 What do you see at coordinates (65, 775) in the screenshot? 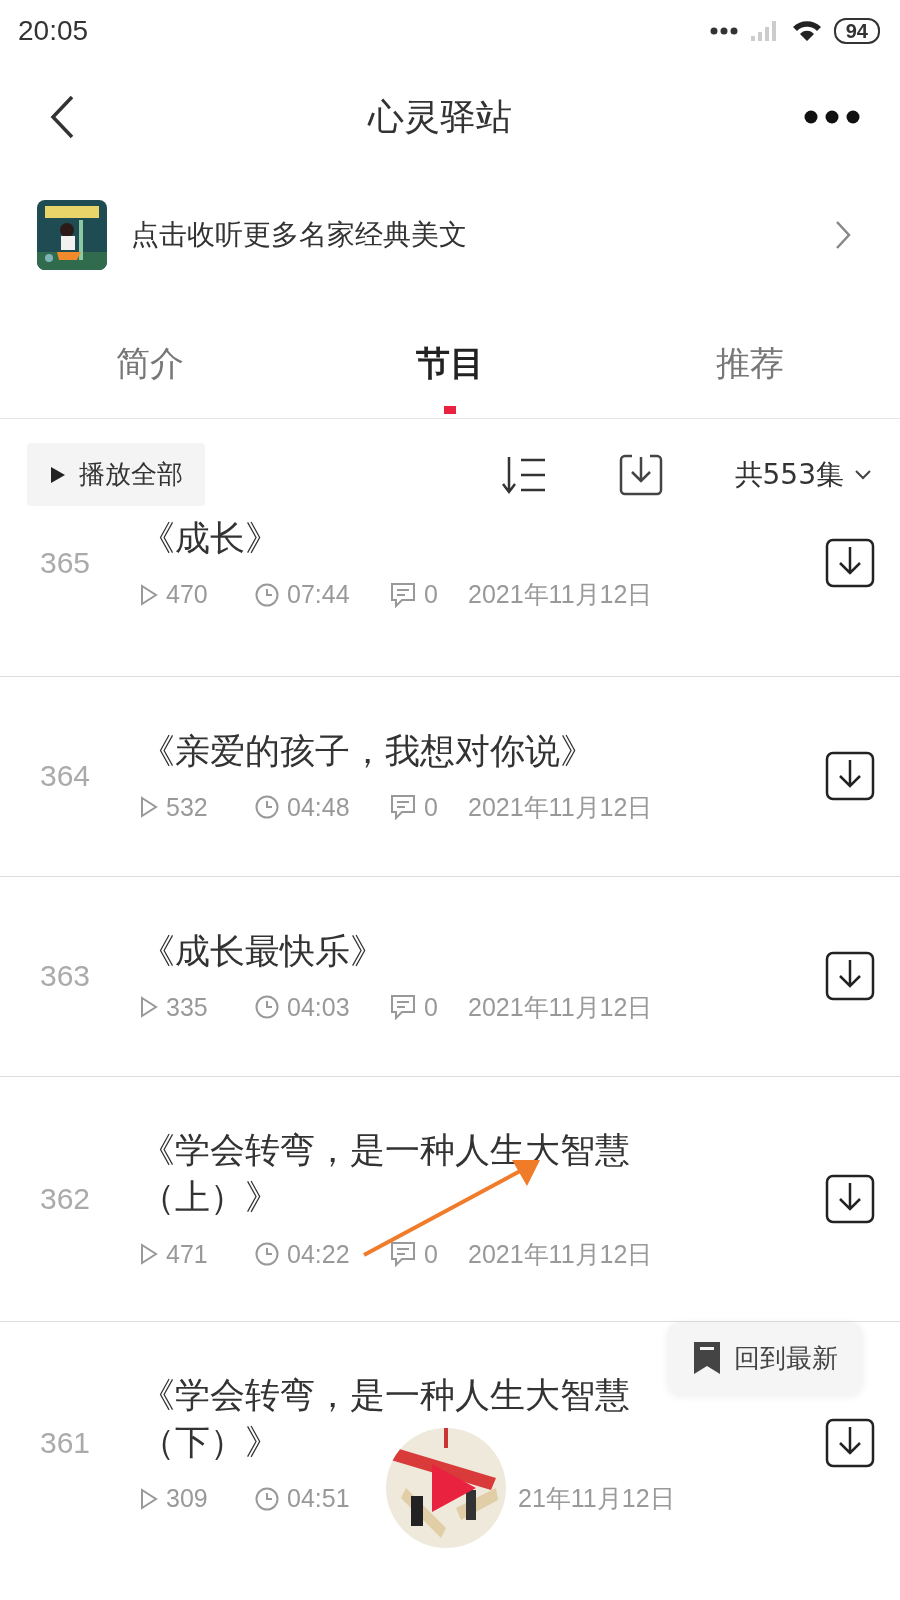
I see `episode-number: 364` at bounding box center [65, 775].